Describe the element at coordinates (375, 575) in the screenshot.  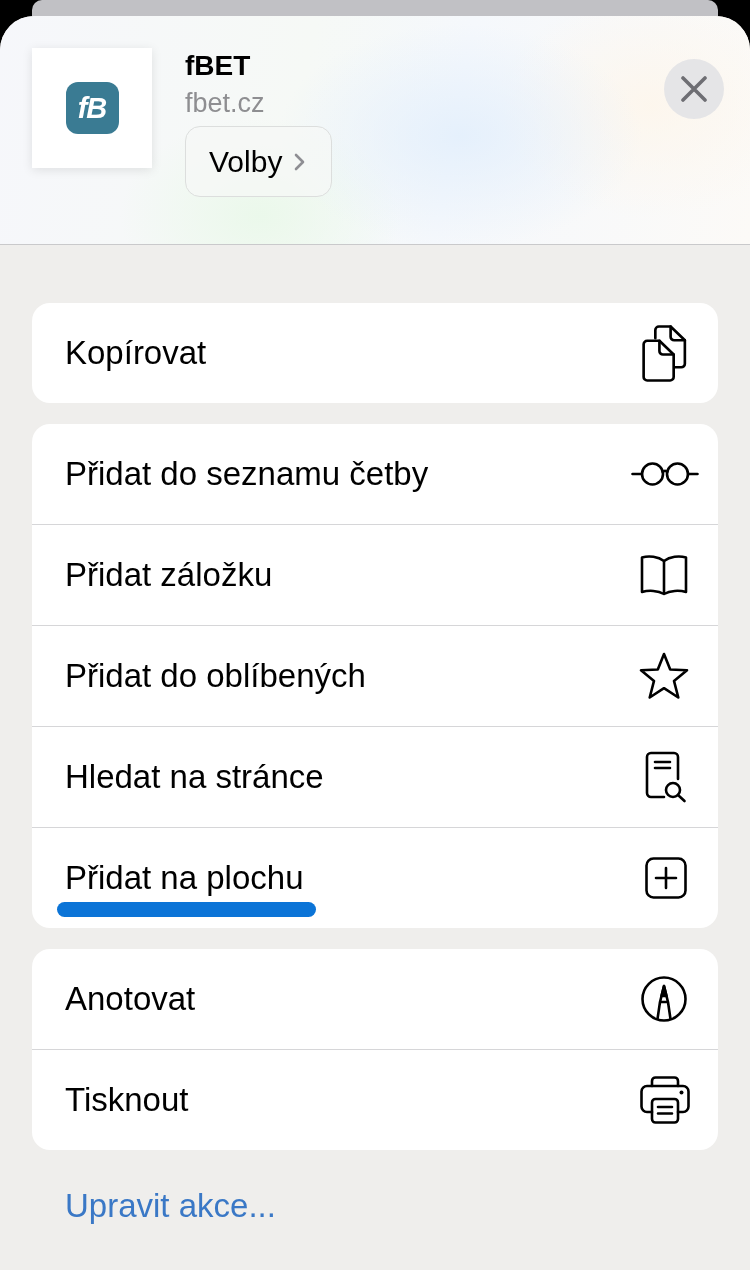
I see `menu-item: Přidat záložku` at that location.